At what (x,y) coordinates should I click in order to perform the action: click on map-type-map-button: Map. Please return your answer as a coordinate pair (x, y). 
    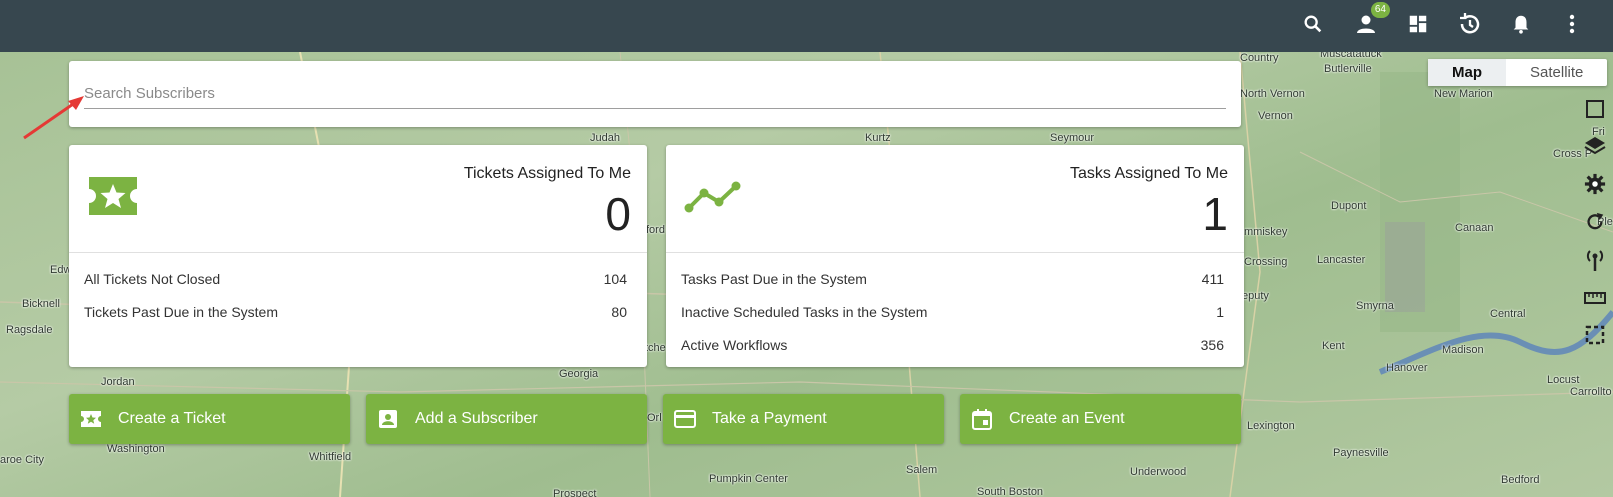
    Looking at the image, I should click on (1467, 72).